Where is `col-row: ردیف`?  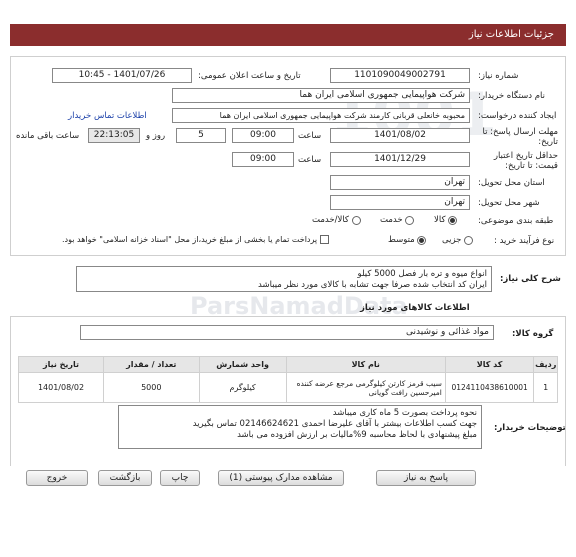 col-row: ردیف is located at coordinates (545, 364).